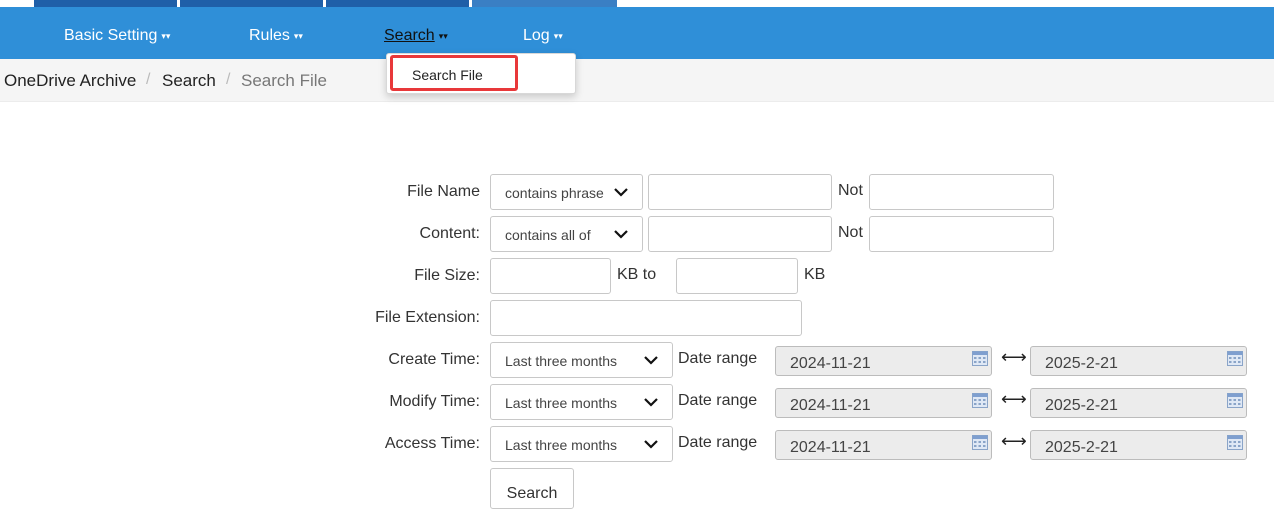  What do you see at coordinates (830, 363) in the screenshot?
I see `create-time-start-value: 2024-11-21` at bounding box center [830, 363].